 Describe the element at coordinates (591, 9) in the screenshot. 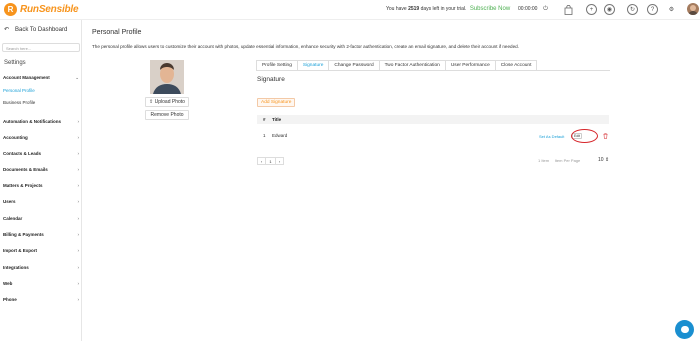

I see `add-icon: +` at that location.